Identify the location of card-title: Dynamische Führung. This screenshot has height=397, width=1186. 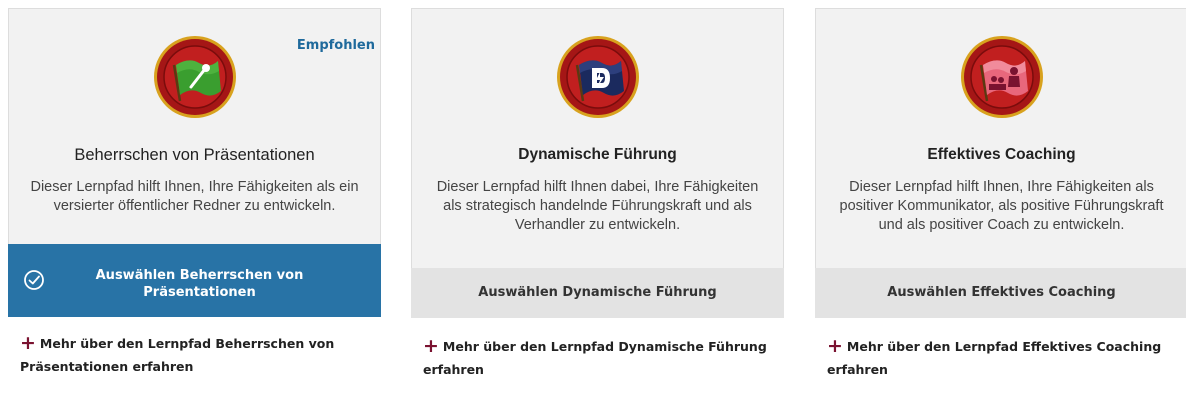
(597, 154).